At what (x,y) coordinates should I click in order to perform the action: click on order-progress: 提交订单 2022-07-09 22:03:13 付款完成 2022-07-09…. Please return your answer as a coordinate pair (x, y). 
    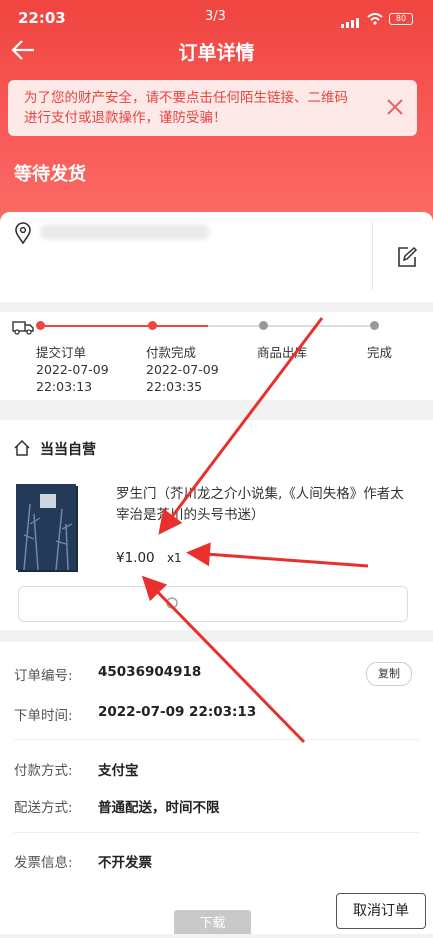
    Looking at the image, I should click on (216, 356).